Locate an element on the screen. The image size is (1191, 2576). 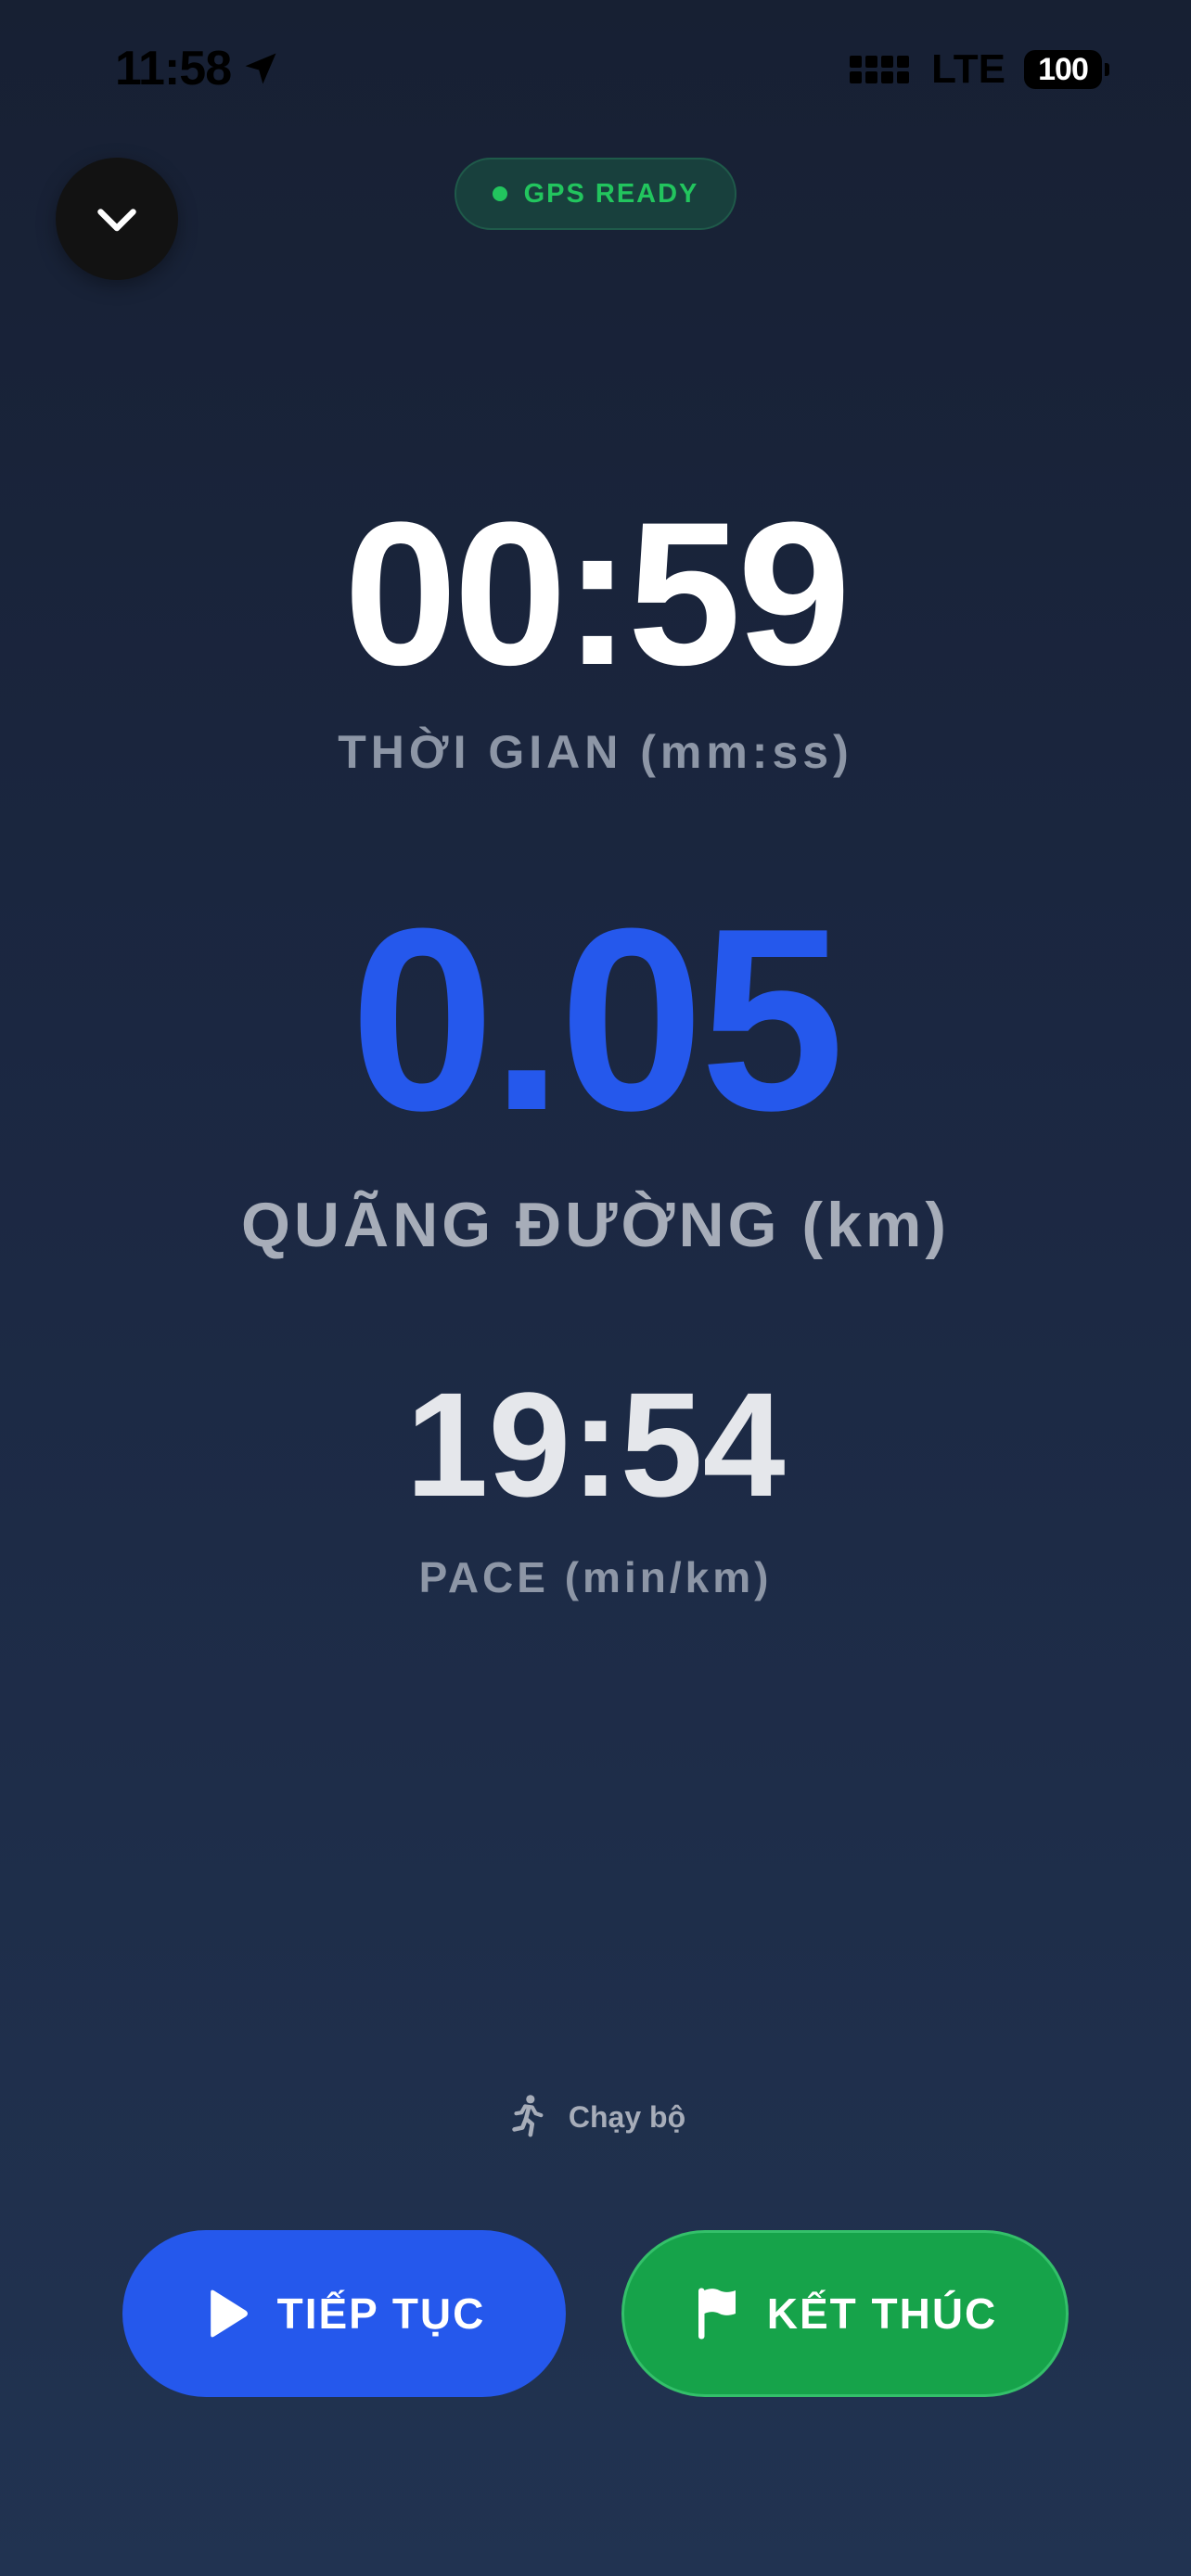
elapsed-time-value: 00:59 is located at coordinates (597, 593).